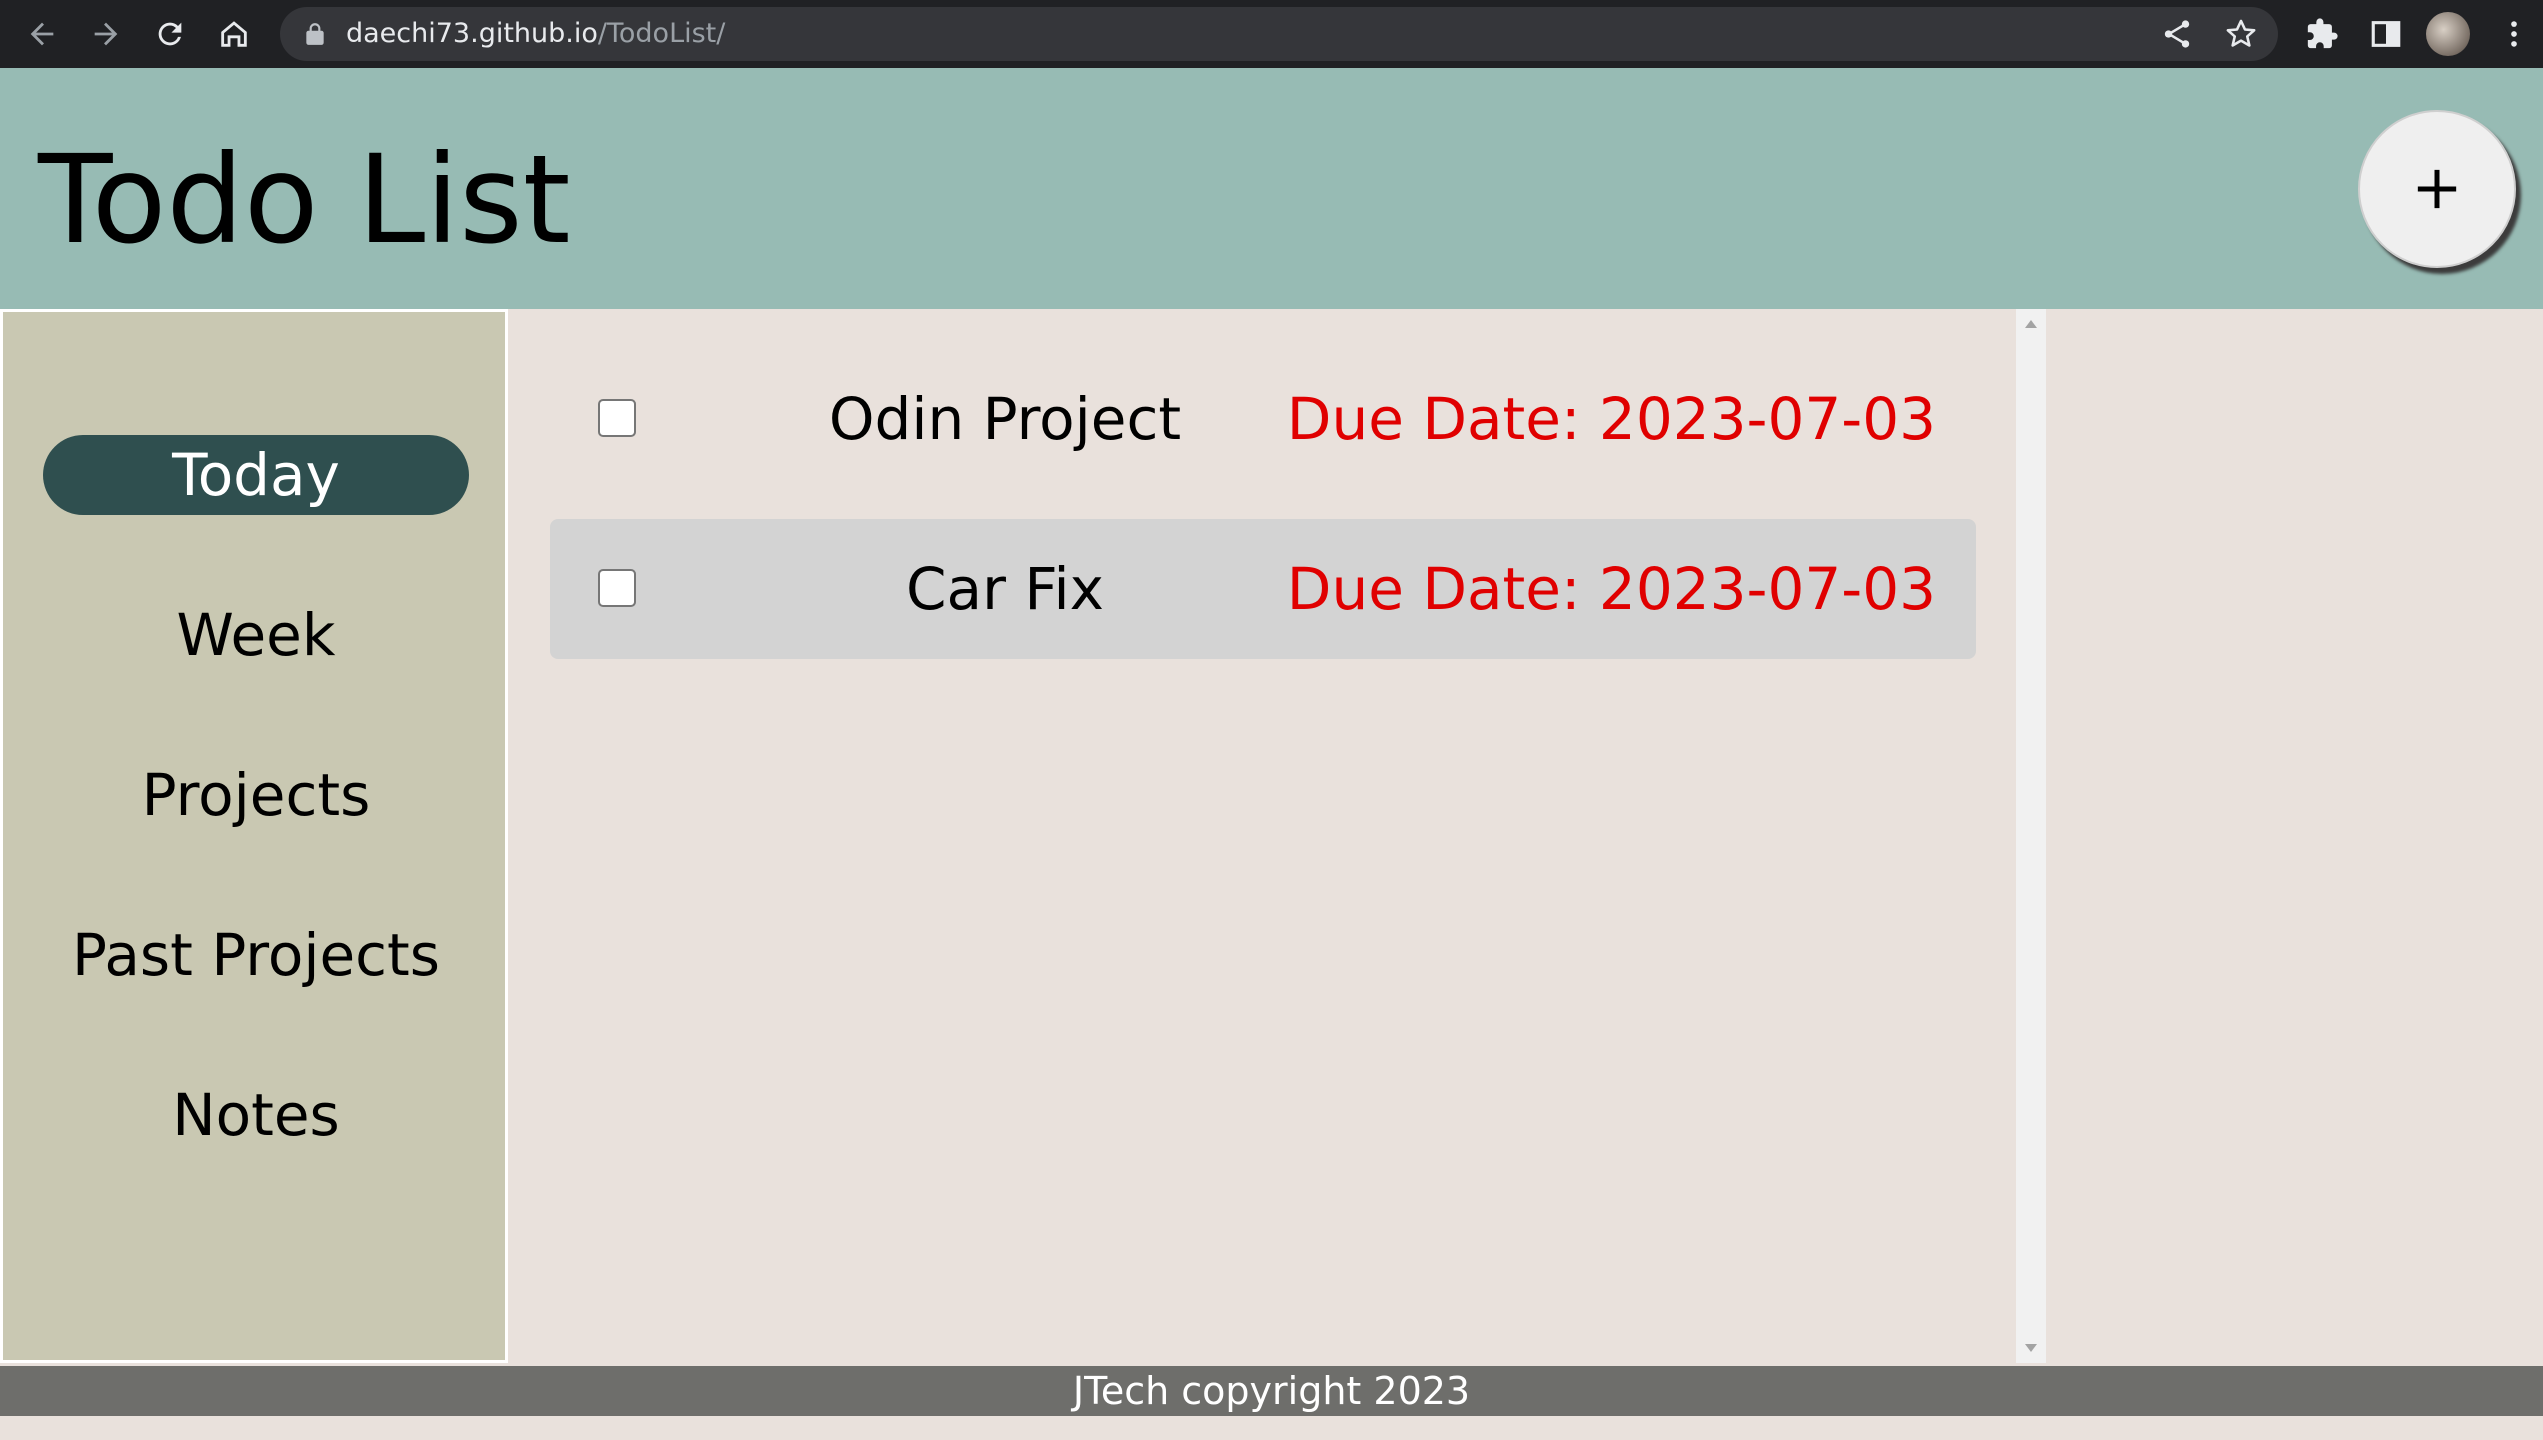  What do you see at coordinates (106, 34) in the screenshot?
I see `forward-arrow-icon` at bounding box center [106, 34].